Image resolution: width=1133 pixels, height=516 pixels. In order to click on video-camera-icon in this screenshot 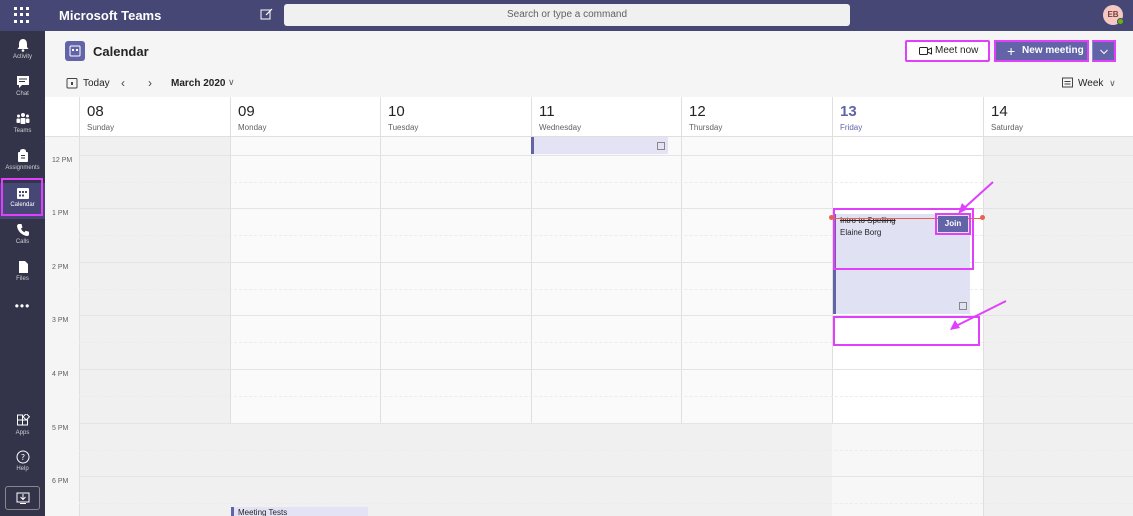, I will do `click(925, 51)`.